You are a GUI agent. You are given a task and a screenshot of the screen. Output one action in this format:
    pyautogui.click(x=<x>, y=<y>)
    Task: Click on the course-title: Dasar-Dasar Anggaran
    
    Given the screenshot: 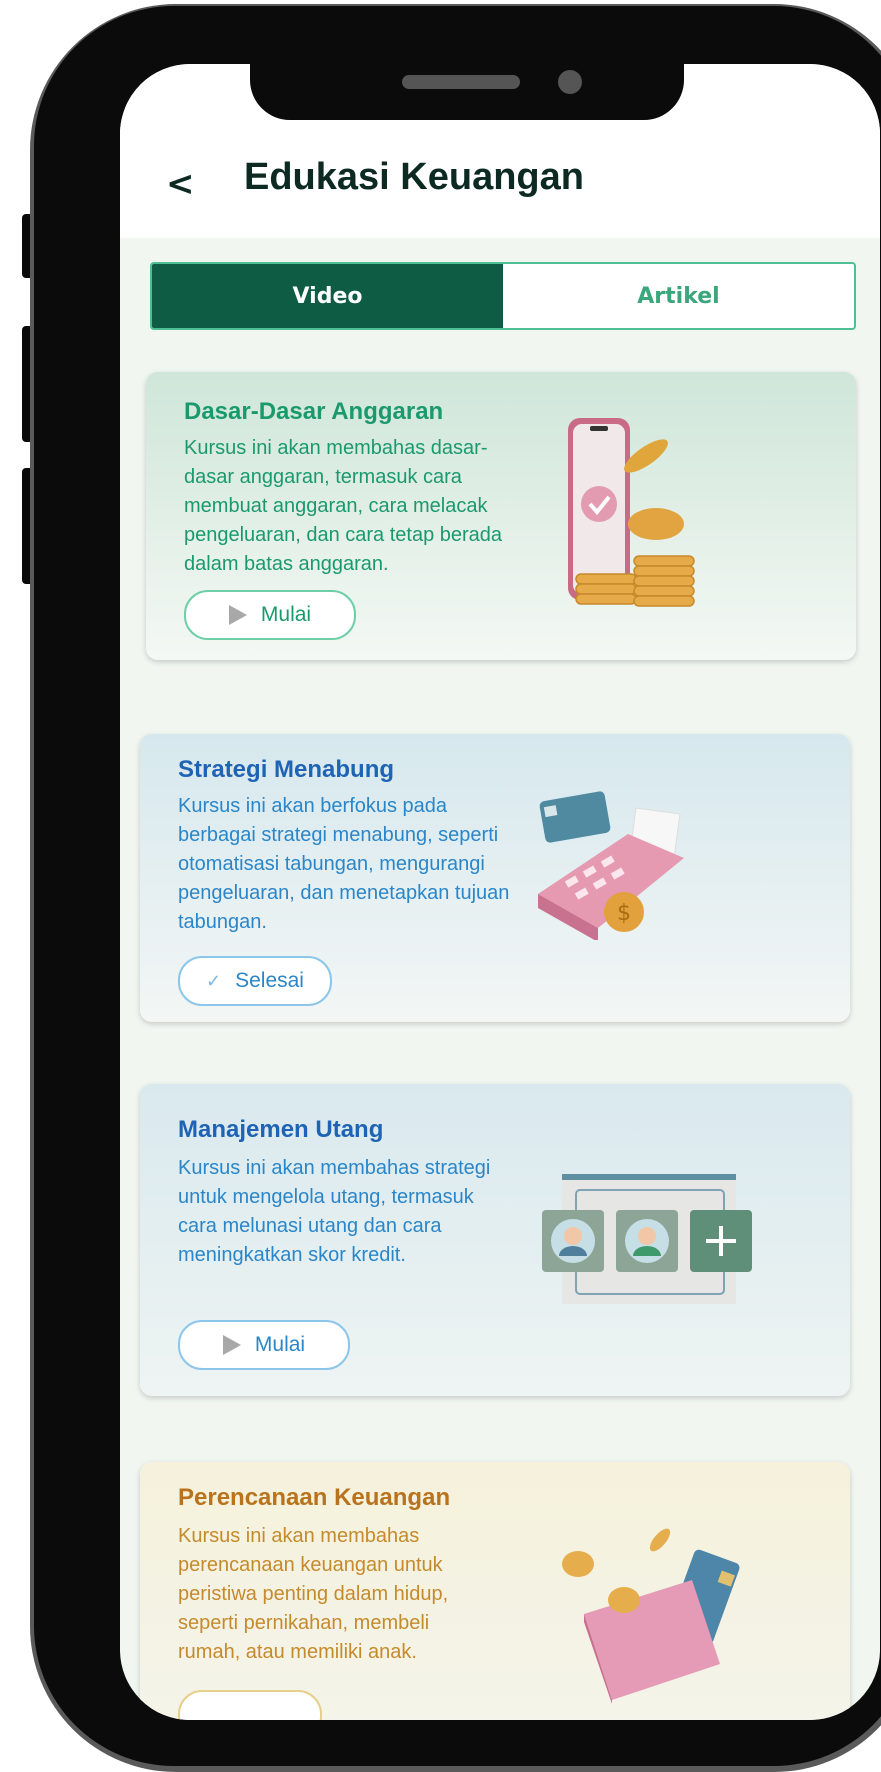 What is the action you would take?
    pyautogui.click(x=314, y=411)
    